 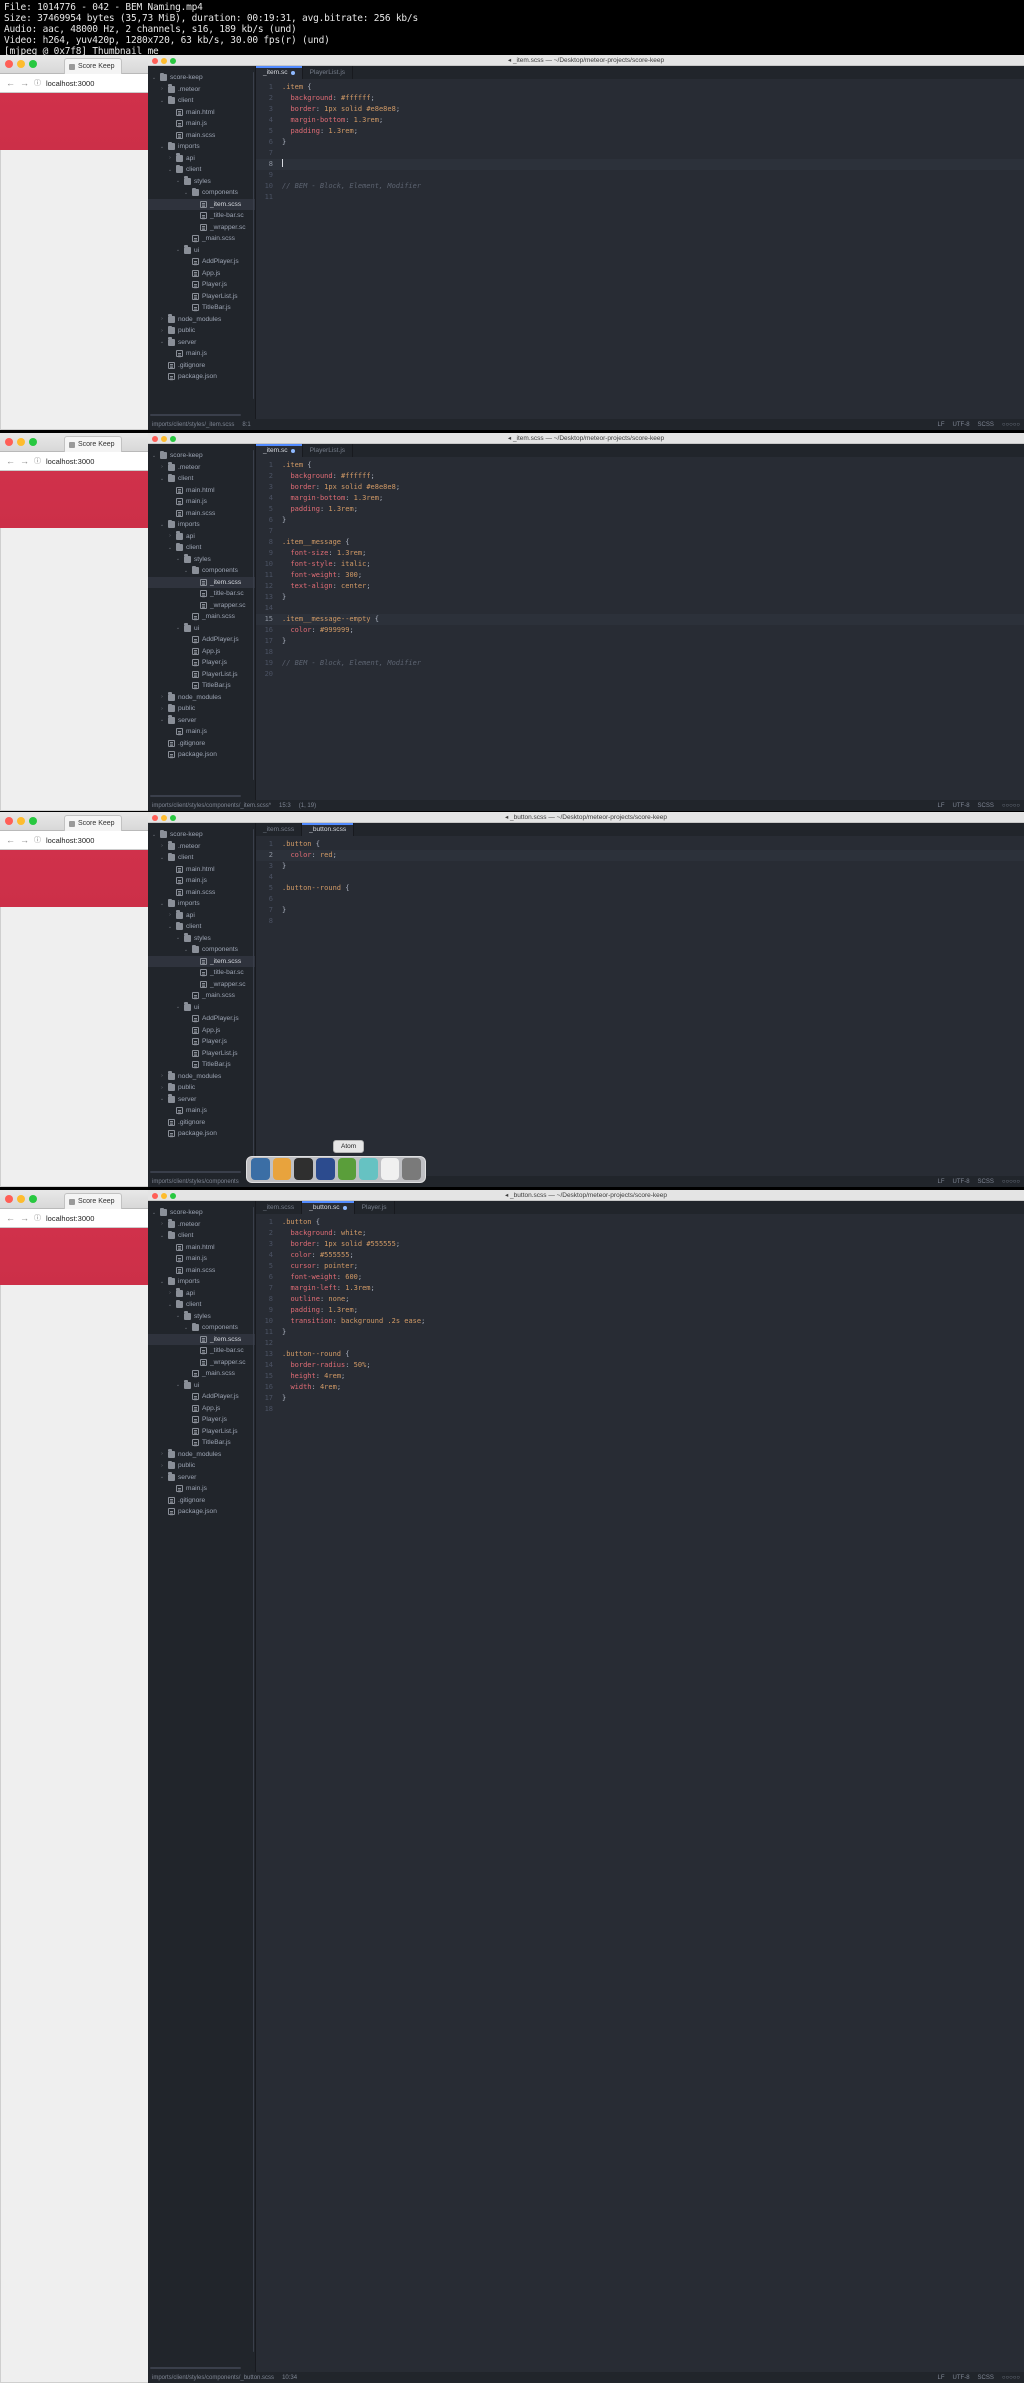 What do you see at coordinates (201, 1512) in the screenshot?
I see `tree-item: package.json` at bounding box center [201, 1512].